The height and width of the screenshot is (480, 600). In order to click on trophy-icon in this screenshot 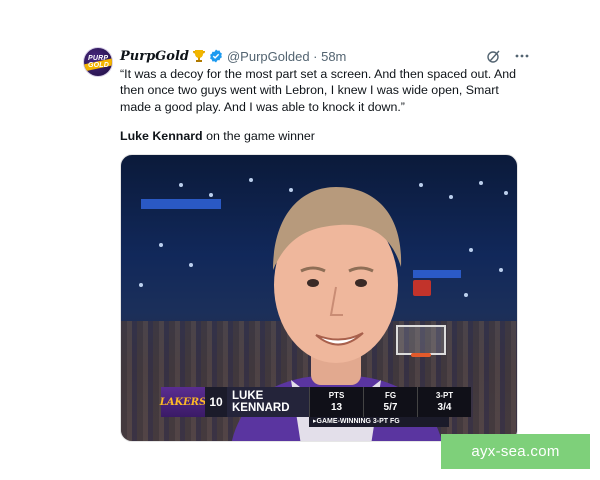, I will do `click(199, 56)`.